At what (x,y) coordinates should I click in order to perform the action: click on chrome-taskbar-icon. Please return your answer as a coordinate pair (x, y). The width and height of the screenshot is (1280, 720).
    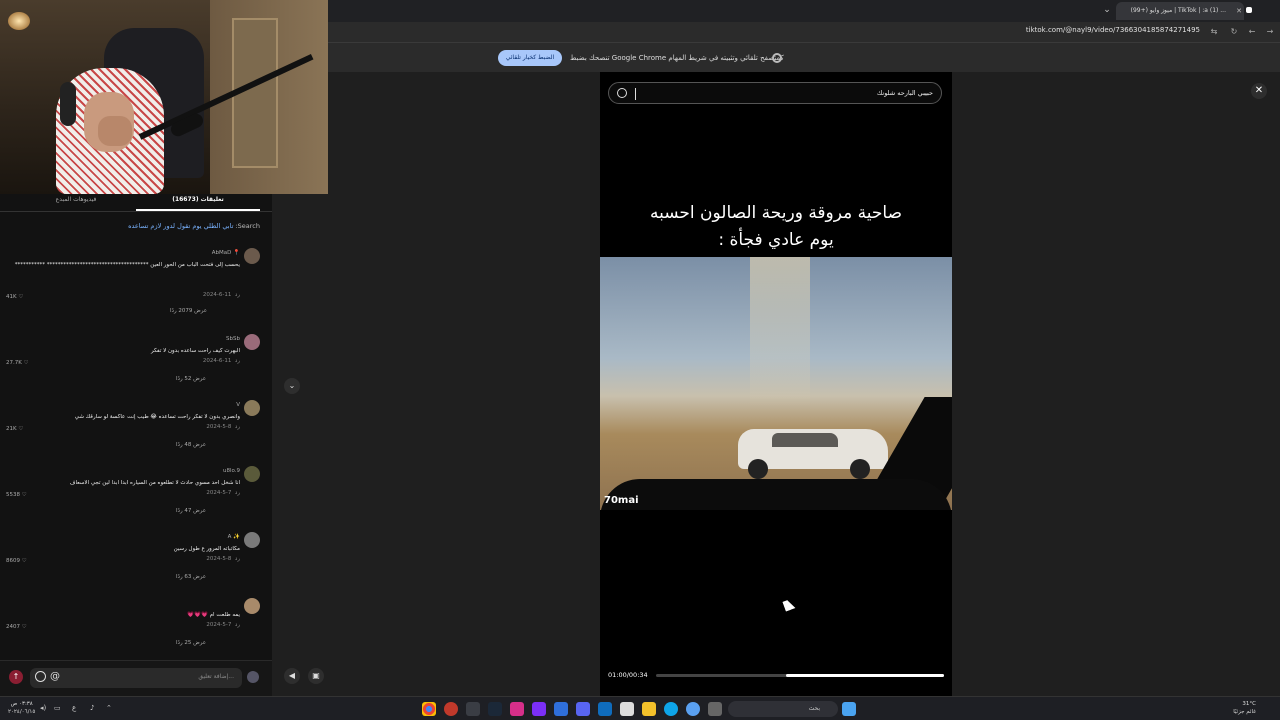
    Looking at the image, I should click on (429, 709).